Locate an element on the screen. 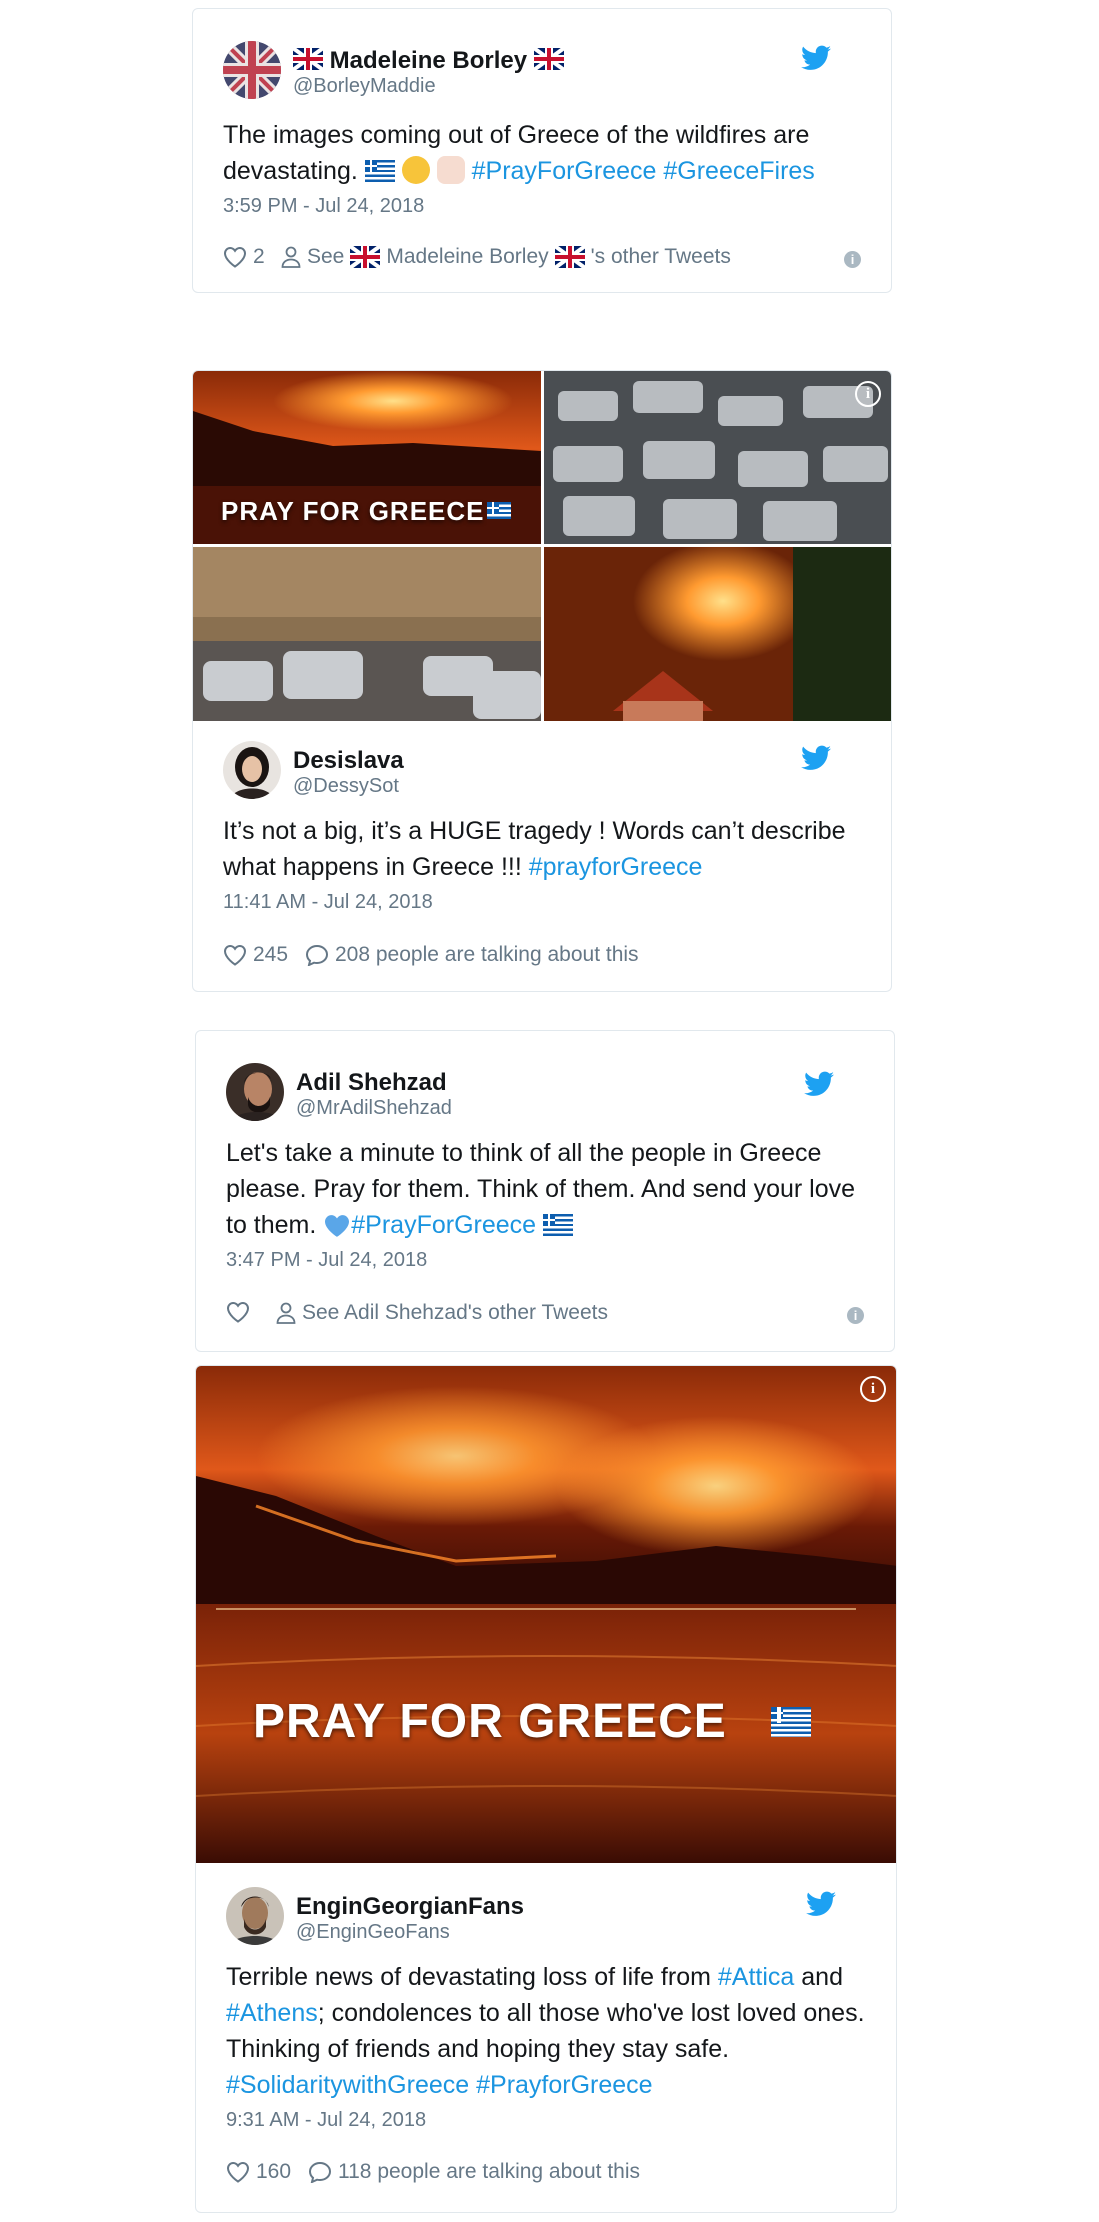 This screenshot has height=2222, width=1099. tweet-image-grid: PRAY FOR GREECE i is located at coordinates (542, 546).